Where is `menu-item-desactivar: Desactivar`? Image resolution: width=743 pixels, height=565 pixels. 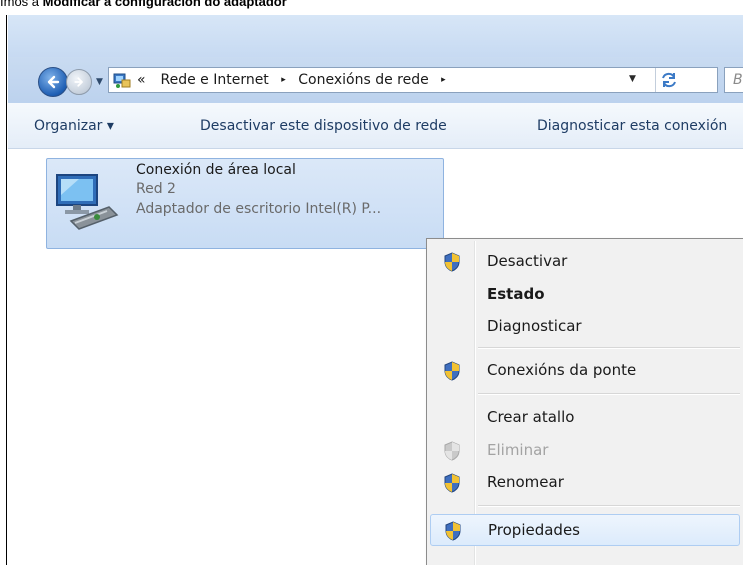
menu-item-desactivar: Desactivar is located at coordinates (585, 262).